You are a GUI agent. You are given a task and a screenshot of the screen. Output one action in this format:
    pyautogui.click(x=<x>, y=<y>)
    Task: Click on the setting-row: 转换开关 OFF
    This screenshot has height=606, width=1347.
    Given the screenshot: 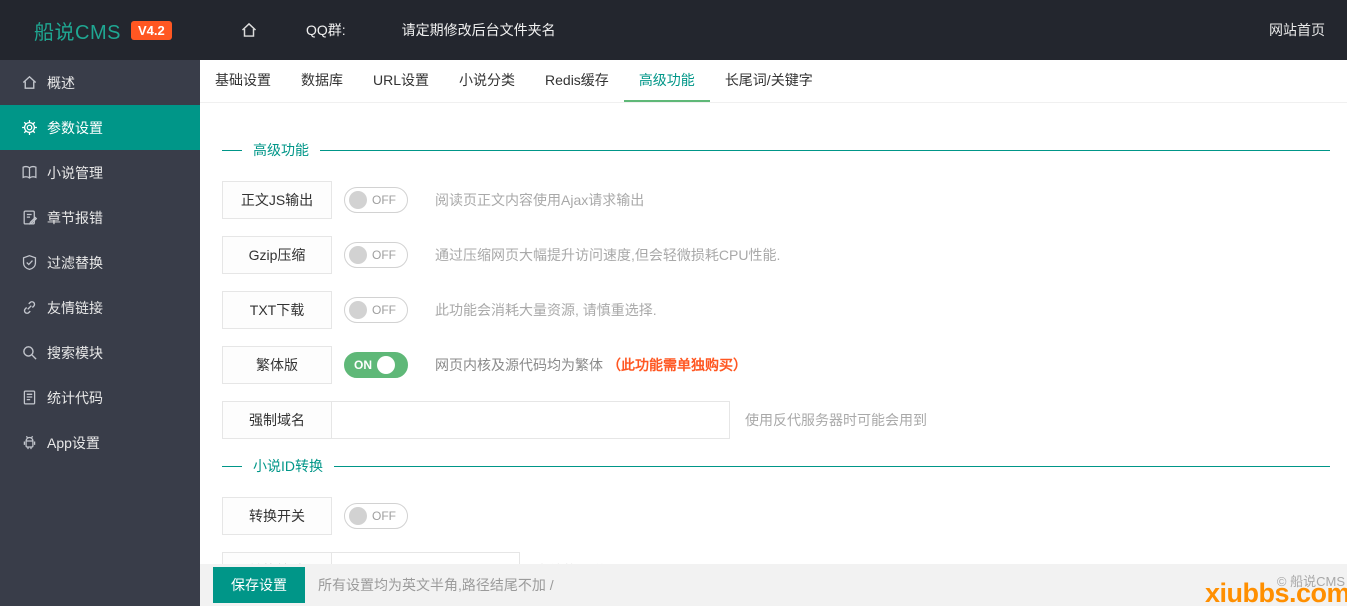 What is the action you would take?
    pyautogui.click(x=776, y=516)
    